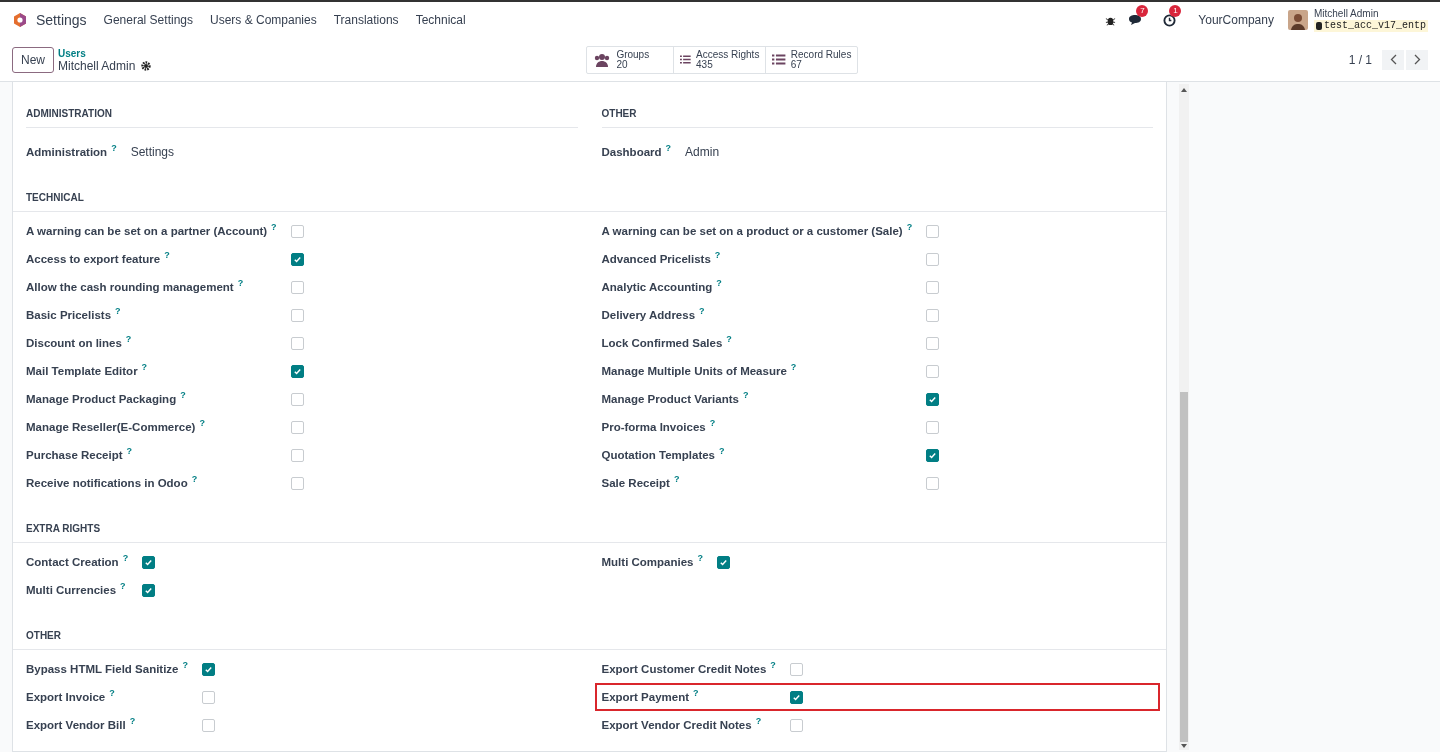 Image resolution: width=1440 pixels, height=752 pixels. Describe the element at coordinates (811, 59) in the screenshot. I see `smart-button: Record Rules 67` at that location.